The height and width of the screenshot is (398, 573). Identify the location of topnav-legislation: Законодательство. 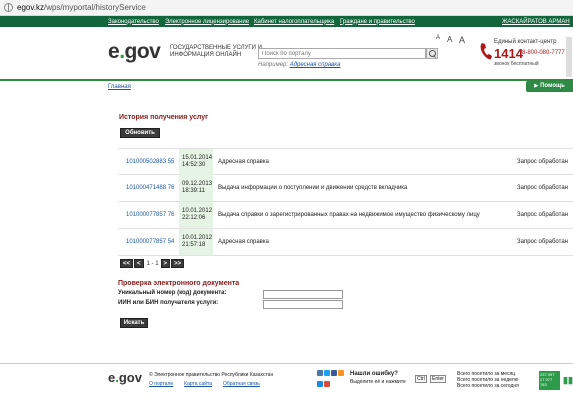
(133, 22).